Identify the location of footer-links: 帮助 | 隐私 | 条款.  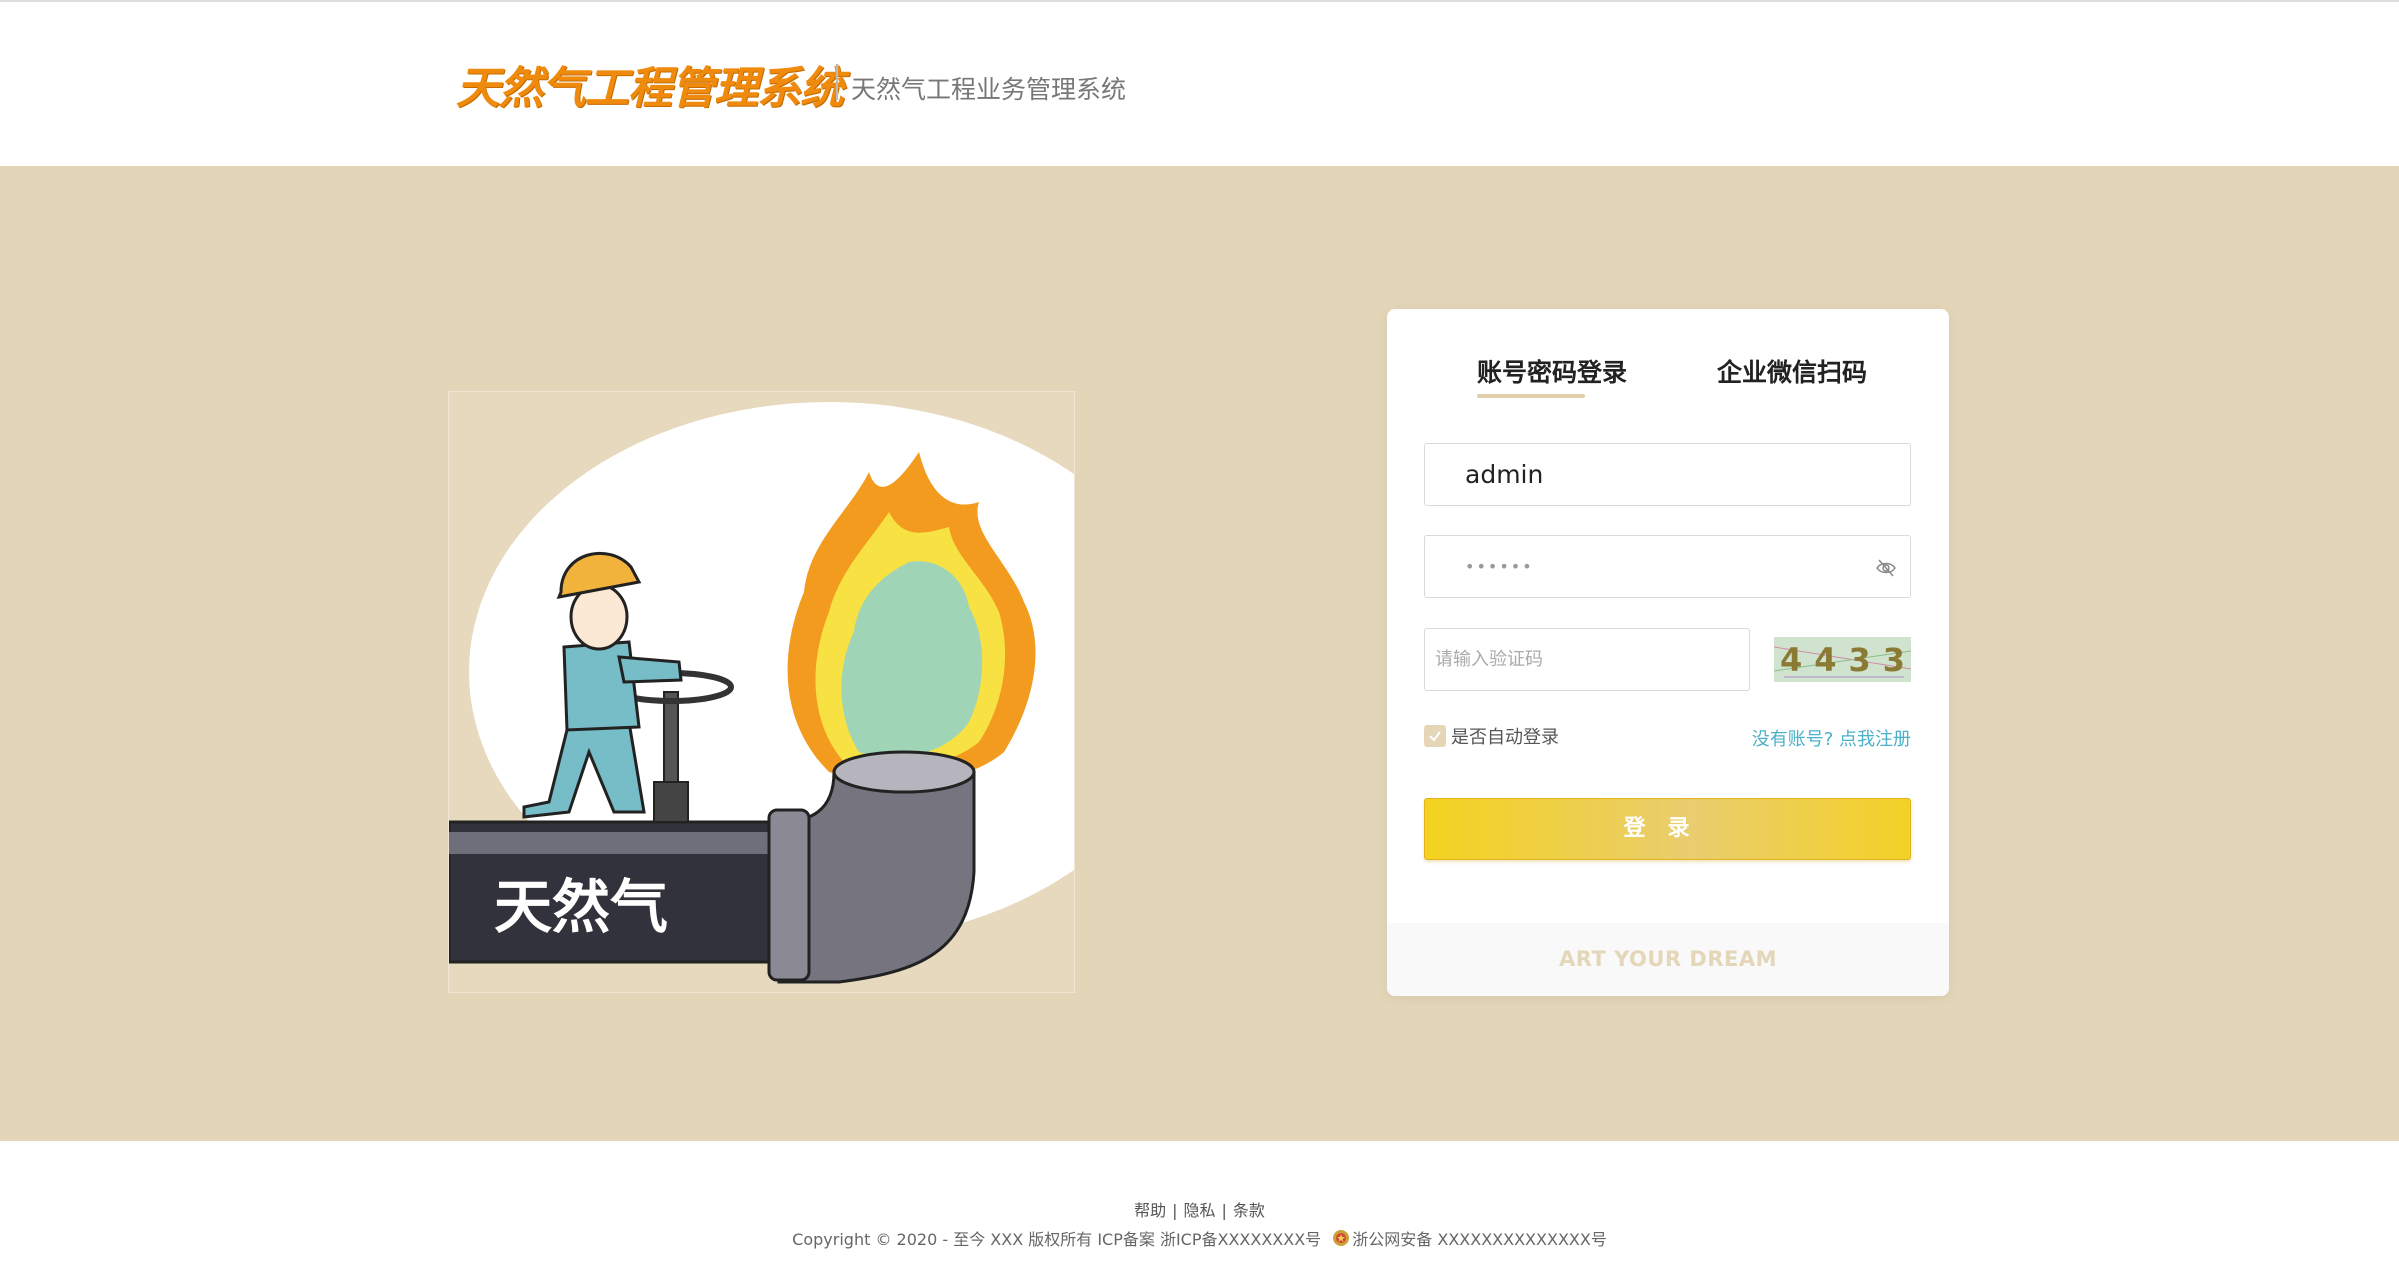
(1199, 1209).